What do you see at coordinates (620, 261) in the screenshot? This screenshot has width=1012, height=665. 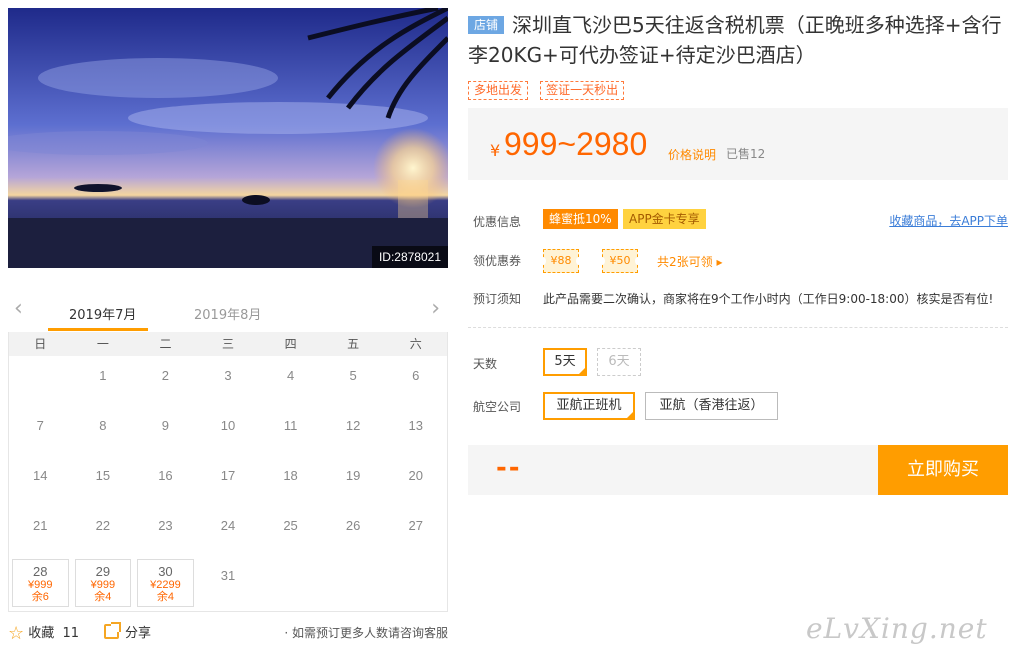 I see `coupon-50: ¥50` at bounding box center [620, 261].